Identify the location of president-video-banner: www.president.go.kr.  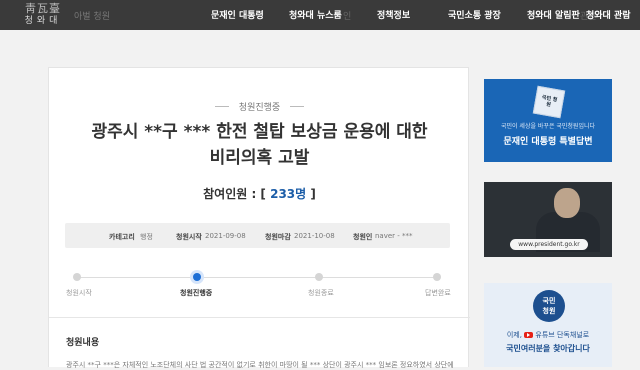
(548, 219).